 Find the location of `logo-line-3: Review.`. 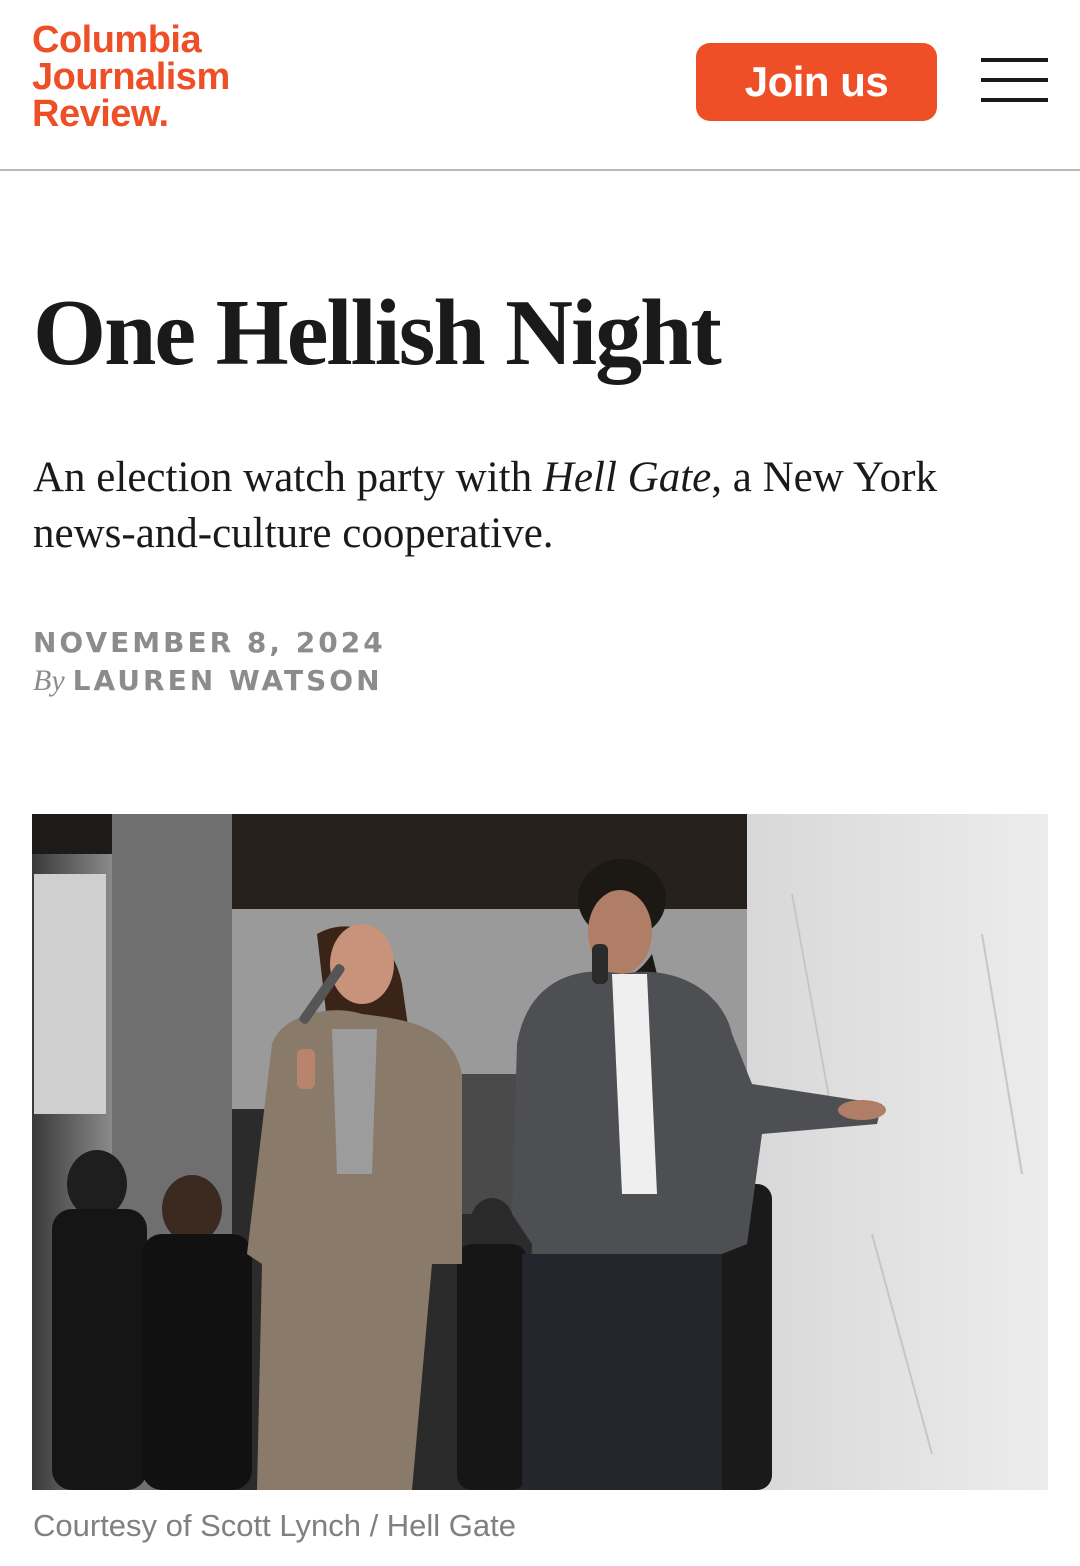

logo-line-3: Review. is located at coordinates (100, 114).